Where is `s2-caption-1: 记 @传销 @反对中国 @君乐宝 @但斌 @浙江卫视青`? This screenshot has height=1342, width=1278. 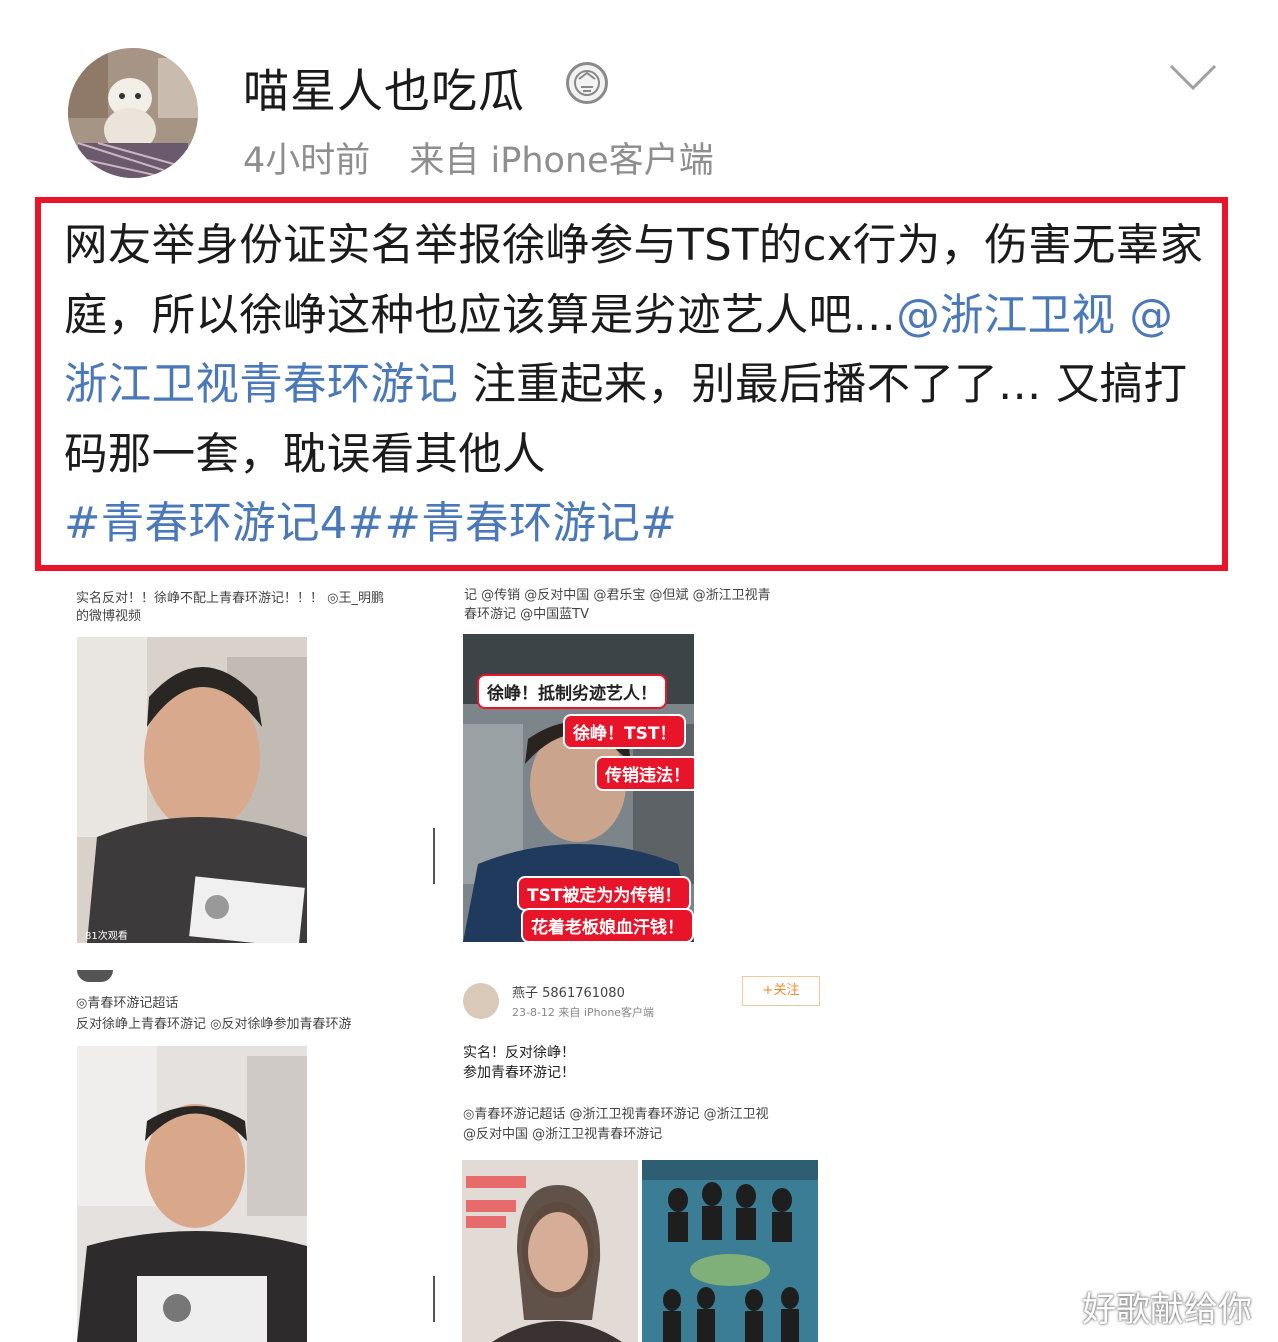 s2-caption-1: 记 @传销 @反对中国 @君乐宝 @但斌 @浙江卫视青 is located at coordinates (617, 595).